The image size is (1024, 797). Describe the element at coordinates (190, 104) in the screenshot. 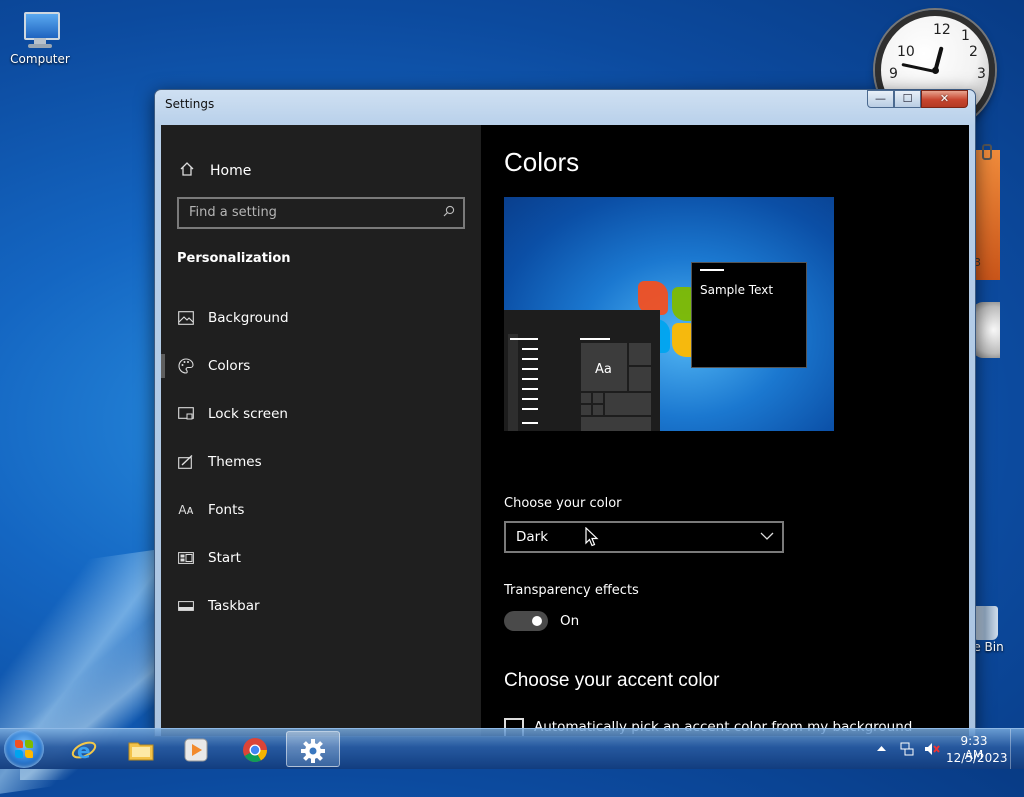

I see `window-title: Settings` at that location.